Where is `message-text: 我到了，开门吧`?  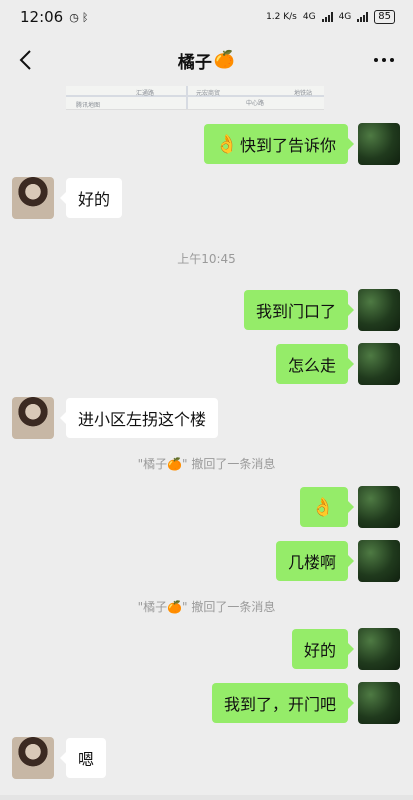 message-text: 我到了，开门吧 is located at coordinates (279, 704).